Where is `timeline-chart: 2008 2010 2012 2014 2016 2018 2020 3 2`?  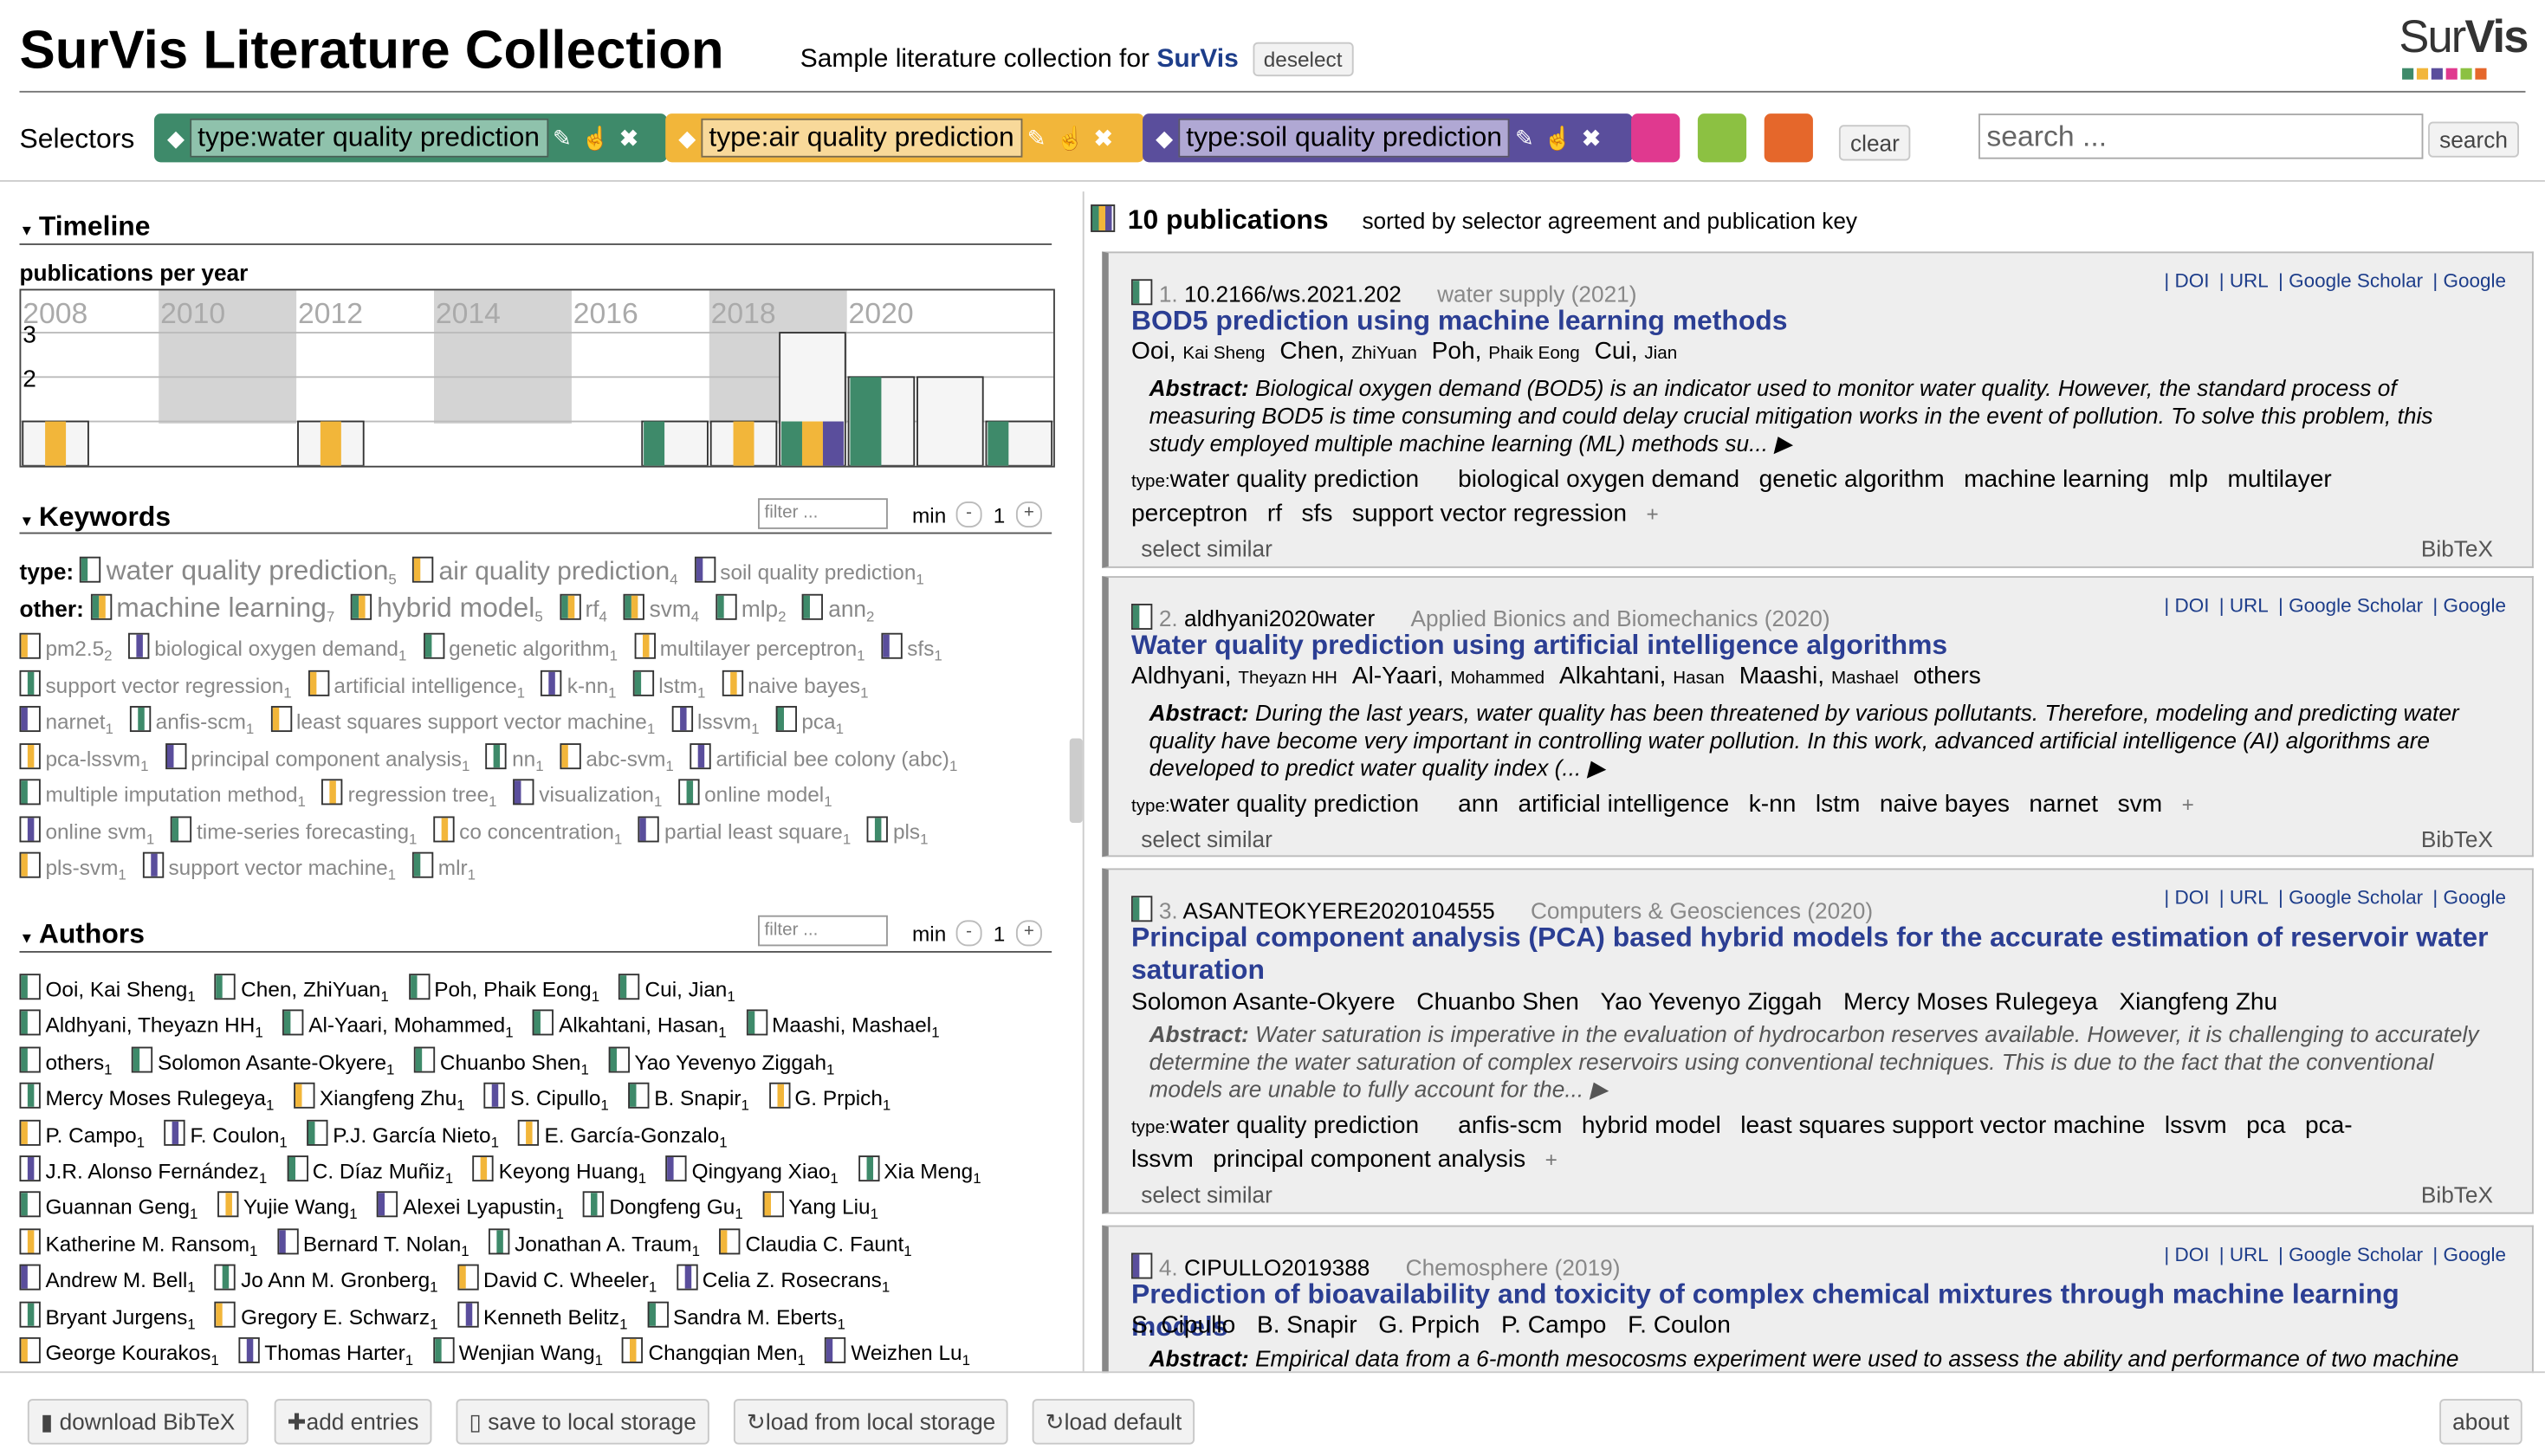 timeline-chart: 2008 2010 2012 2014 2016 2018 2020 3 2 is located at coordinates (537, 378).